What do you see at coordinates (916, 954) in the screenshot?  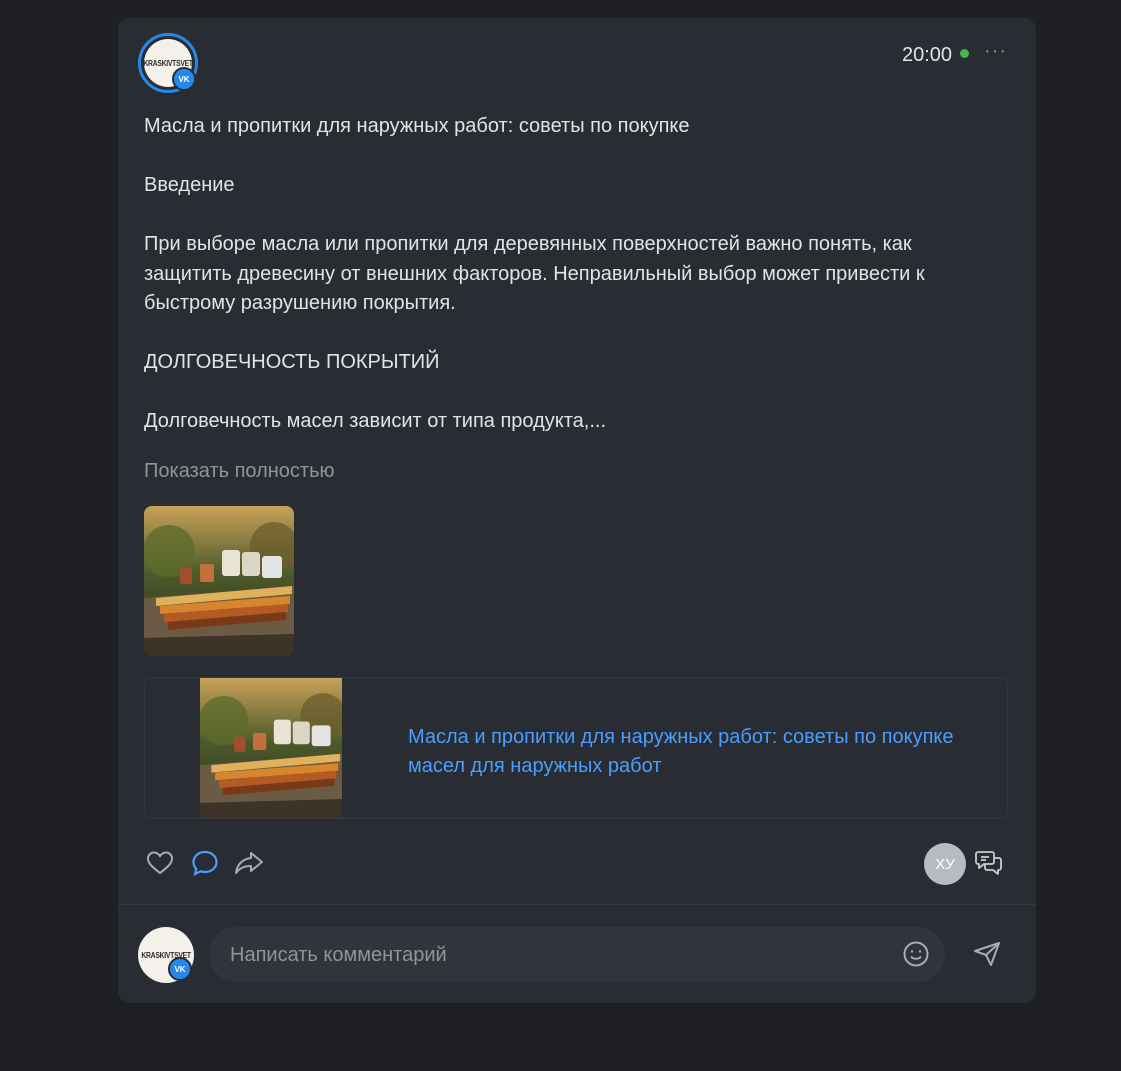 I see `smile-icon` at bounding box center [916, 954].